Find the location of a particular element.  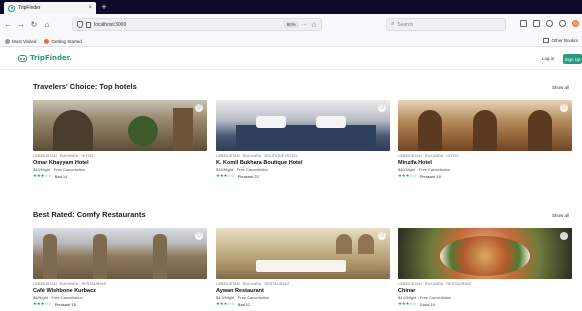

signup-button: Sign Up is located at coordinates (572, 59).